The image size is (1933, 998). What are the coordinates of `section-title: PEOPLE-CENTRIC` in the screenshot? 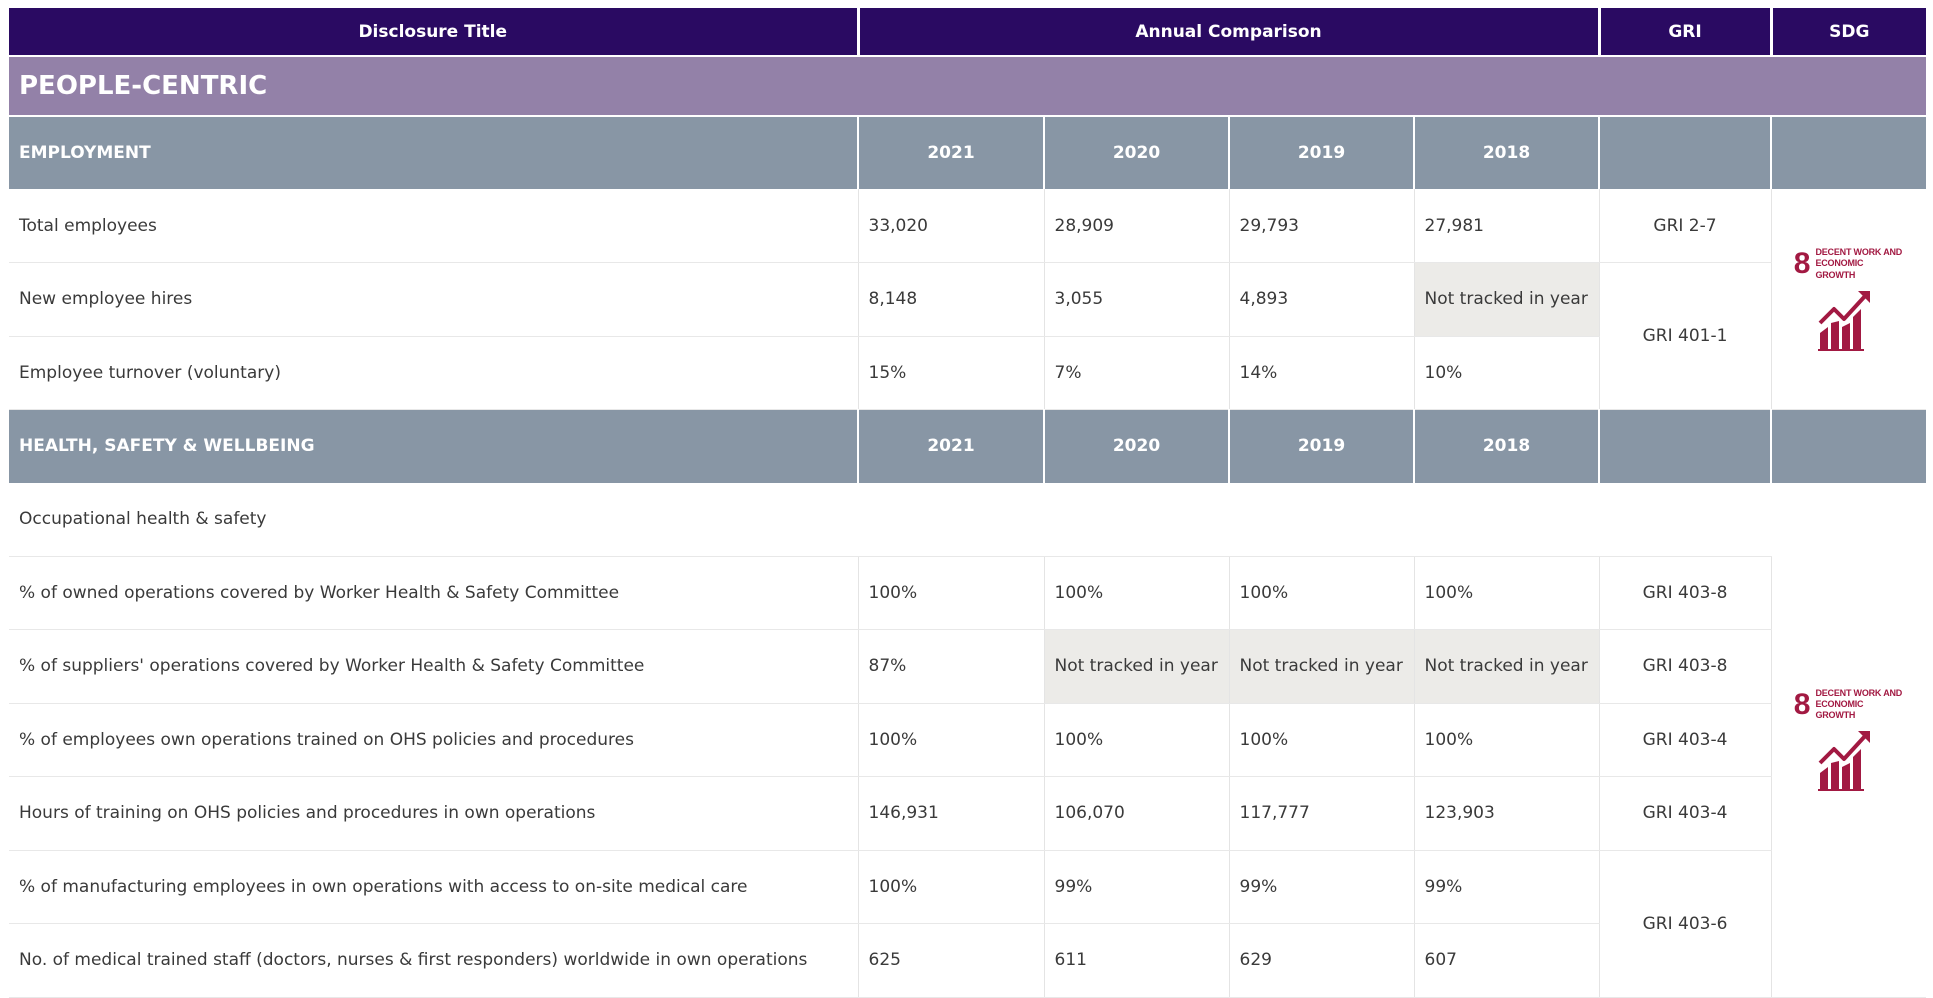 It's located at (967, 86).